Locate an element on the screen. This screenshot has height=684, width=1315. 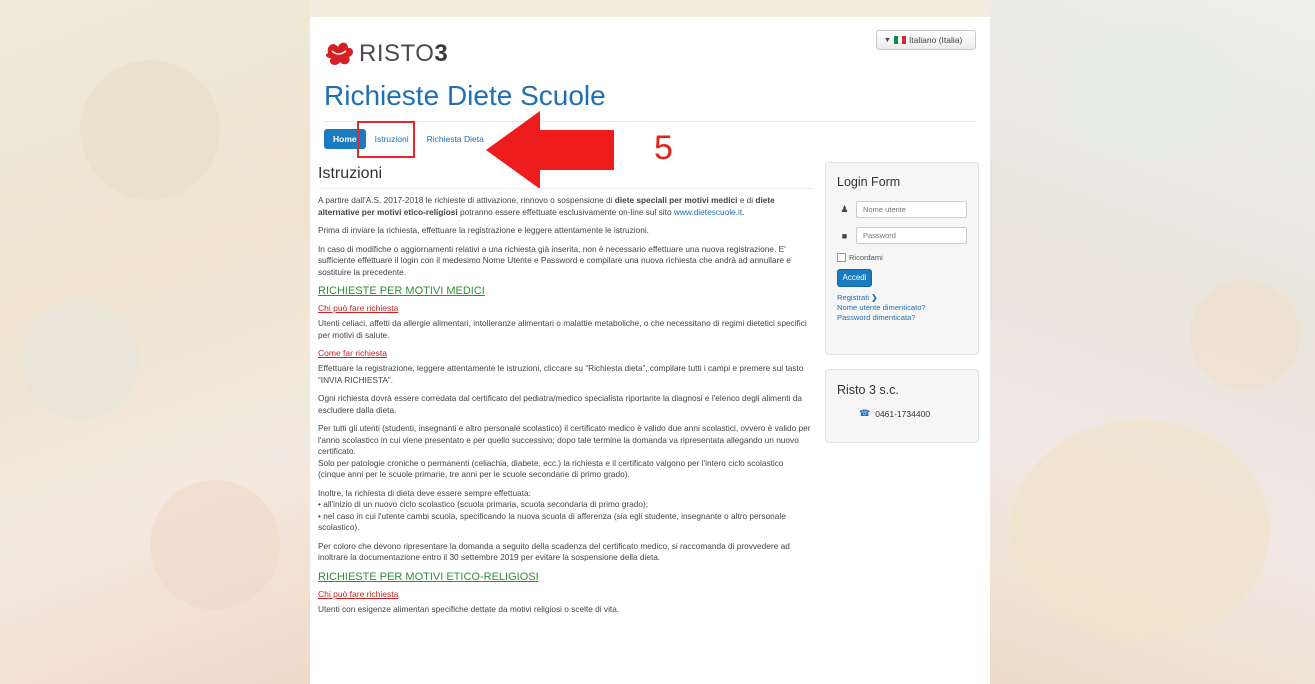
site-title: Richieste Diete Scuole is located at coordinates (465, 95).